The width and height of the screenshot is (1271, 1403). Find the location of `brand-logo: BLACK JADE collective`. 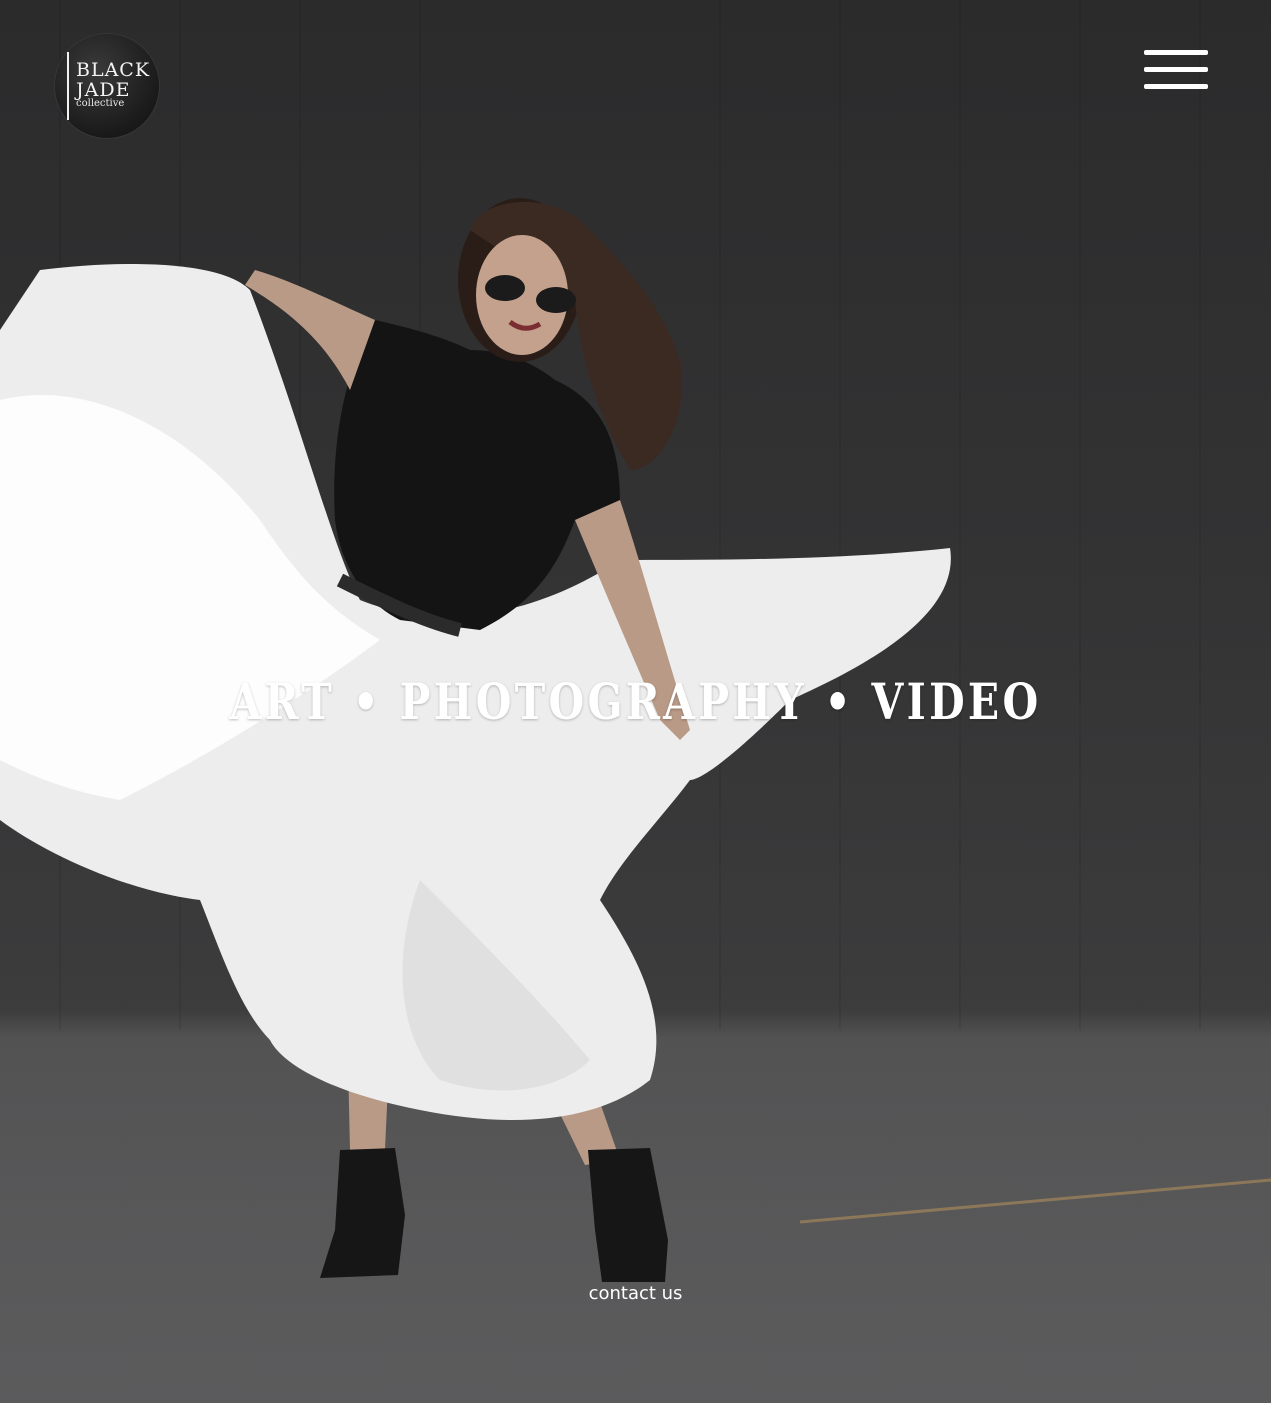

brand-logo: BLACK JADE collective is located at coordinates (107, 86).